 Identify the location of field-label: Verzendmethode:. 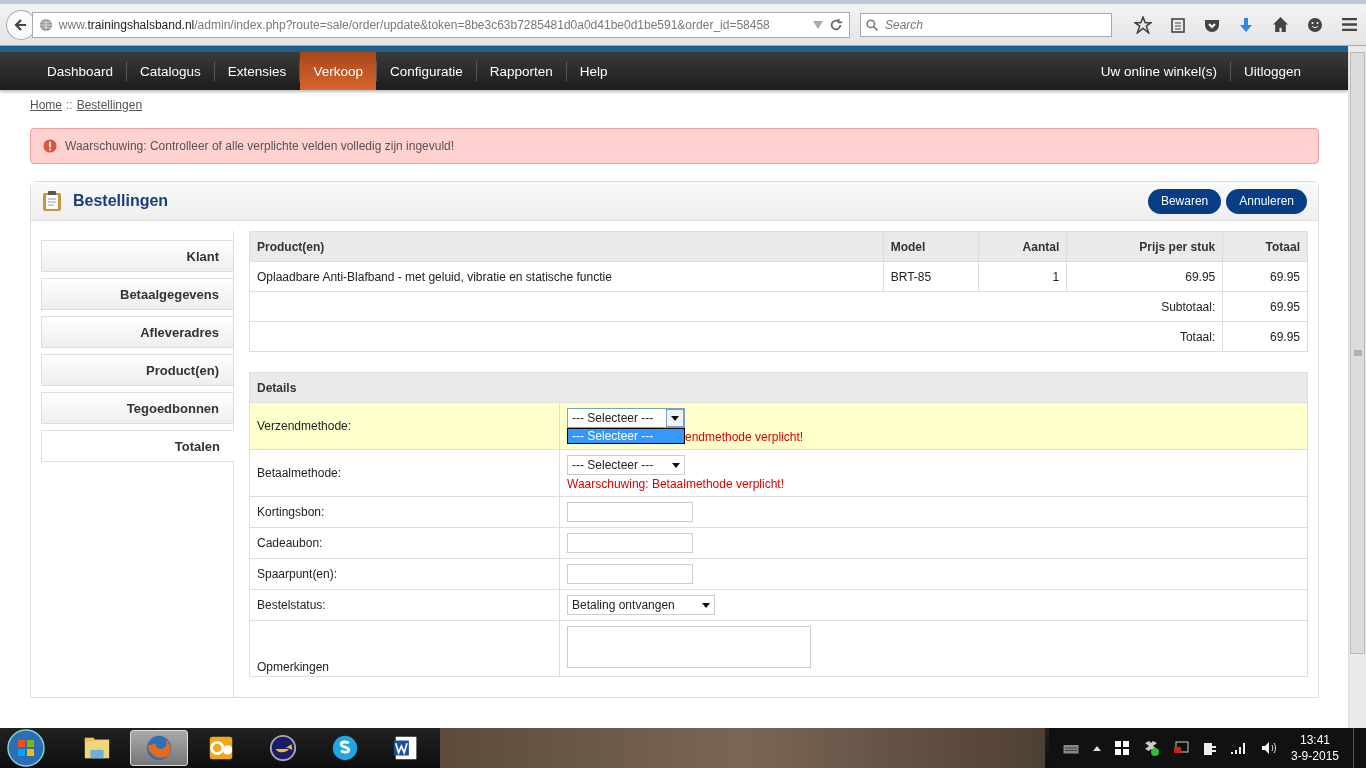
(404, 426).